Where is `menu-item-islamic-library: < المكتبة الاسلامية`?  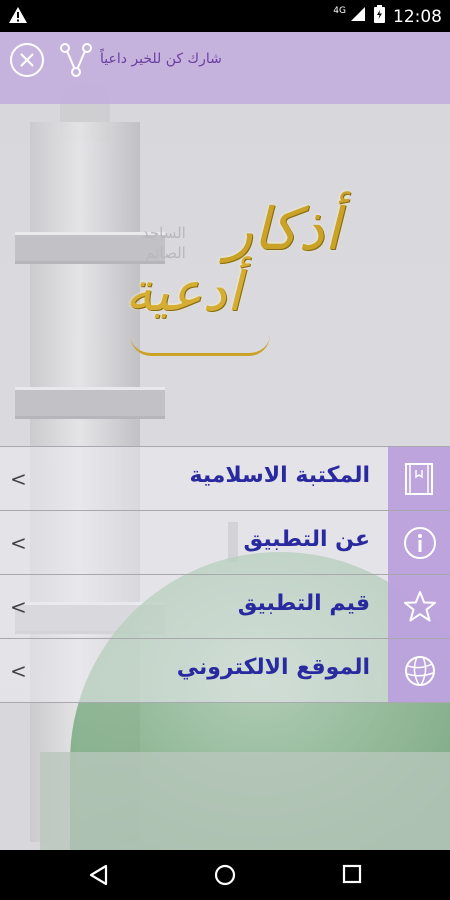
menu-item-islamic-library: < المكتبة الاسلامية is located at coordinates (225, 478).